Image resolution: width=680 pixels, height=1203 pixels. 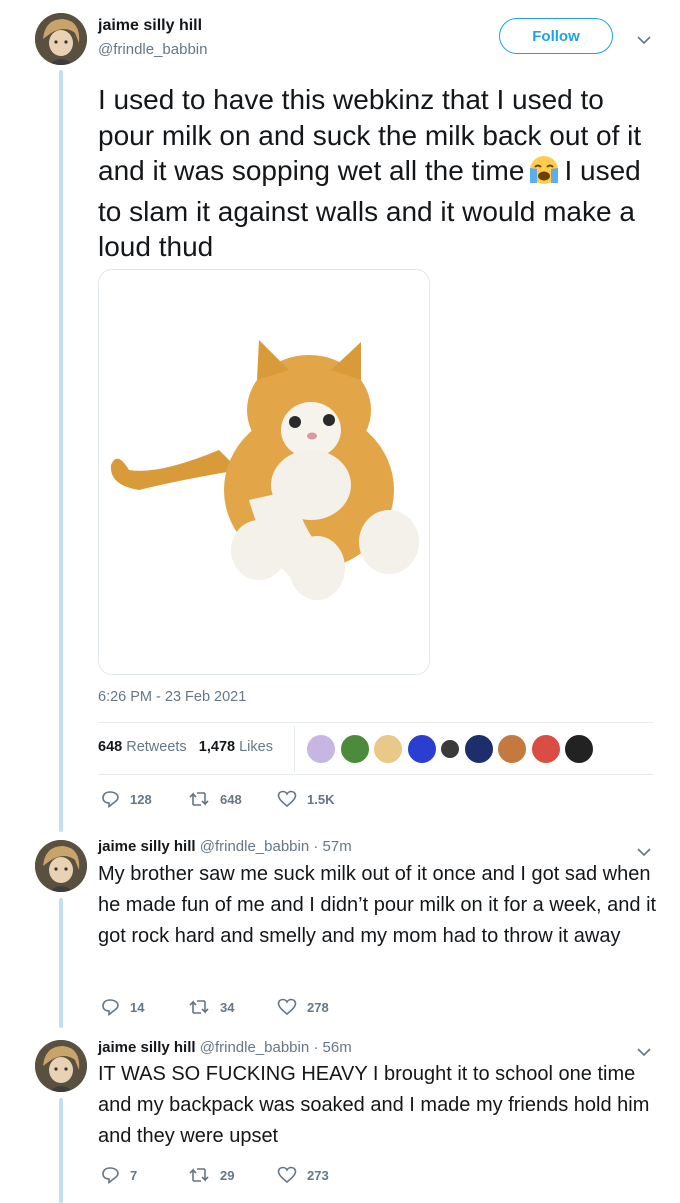 I want to click on reply-button: 14, so click(x=122, y=1007).